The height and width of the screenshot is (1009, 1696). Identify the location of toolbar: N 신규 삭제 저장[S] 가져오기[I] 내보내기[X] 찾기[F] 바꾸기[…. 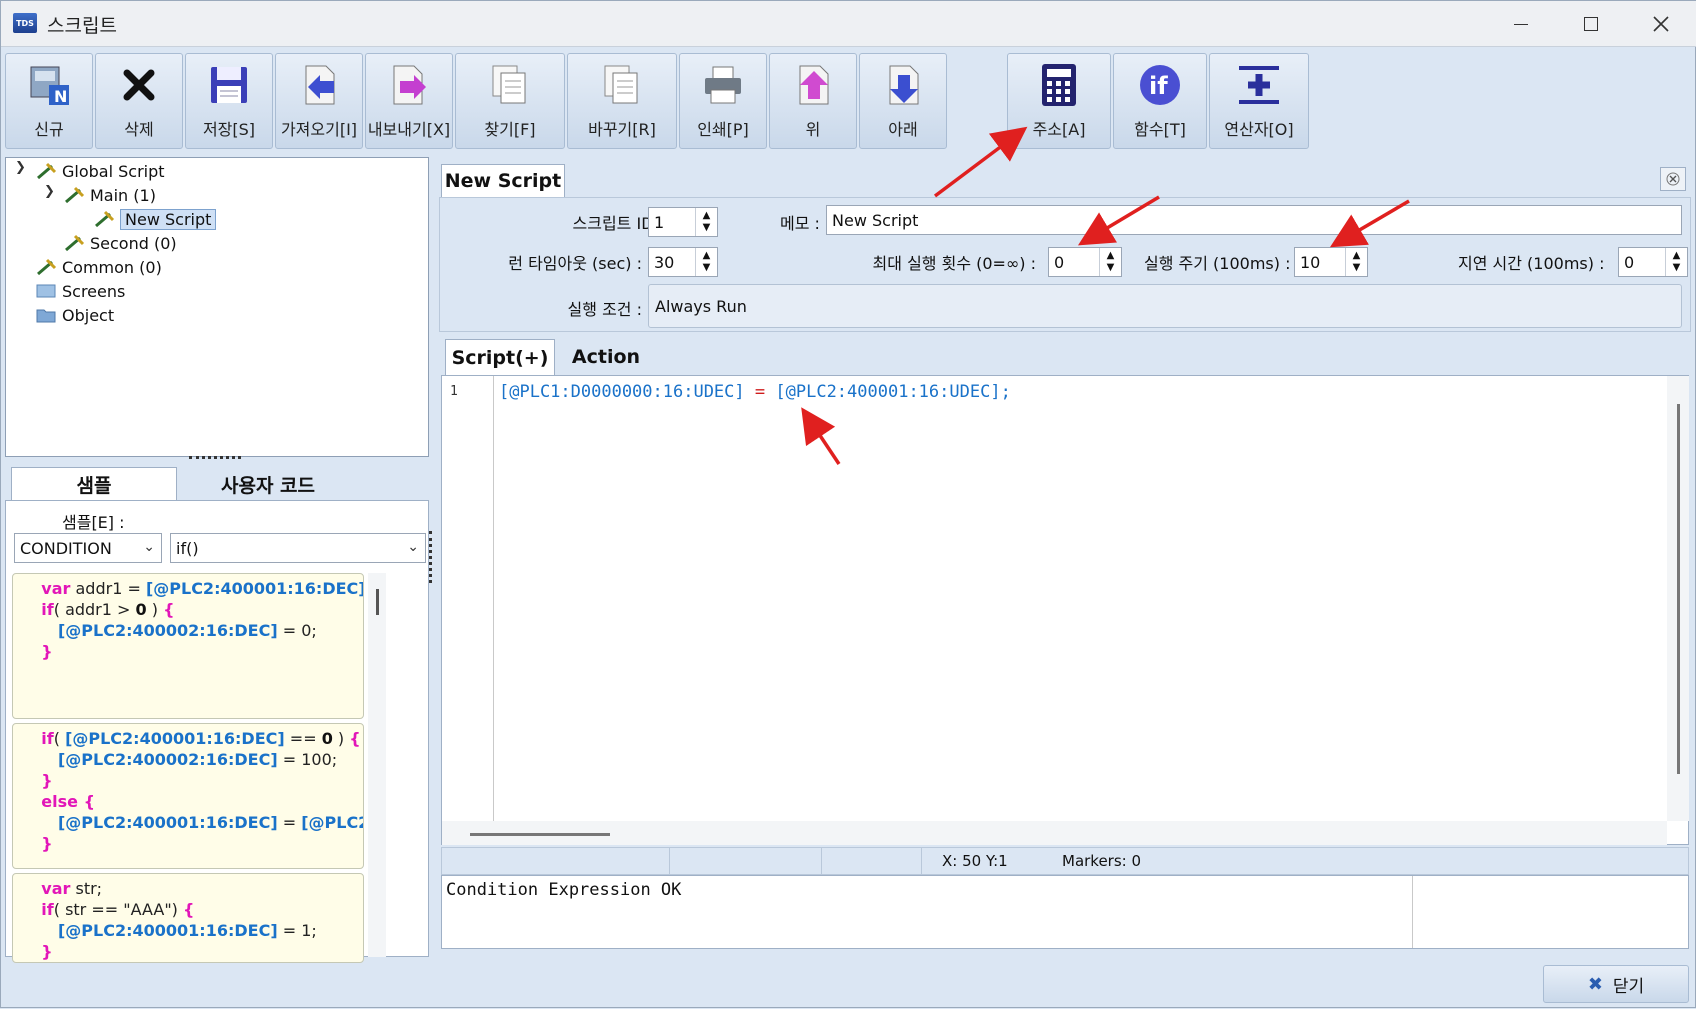
(848, 101).